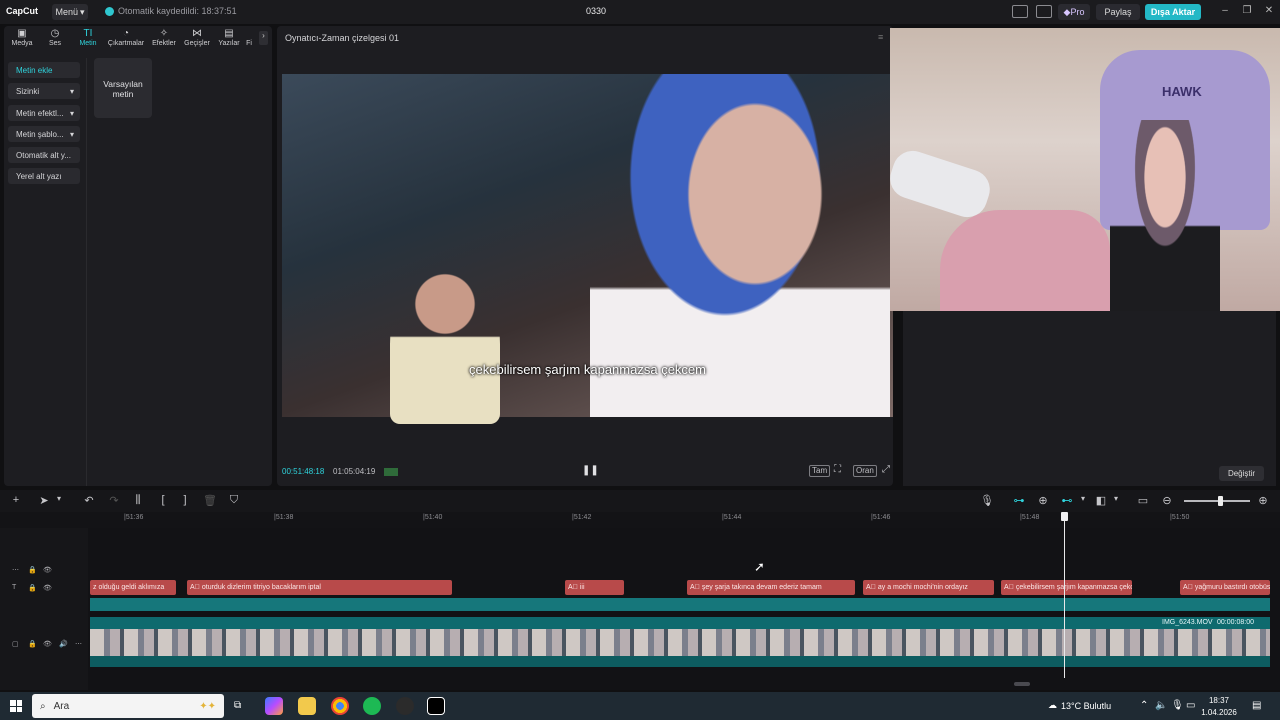  What do you see at coordinates (1161, 705) in the screenshot?
I see `speaker-icon: 🔈` at bounding box center [1161, 705].